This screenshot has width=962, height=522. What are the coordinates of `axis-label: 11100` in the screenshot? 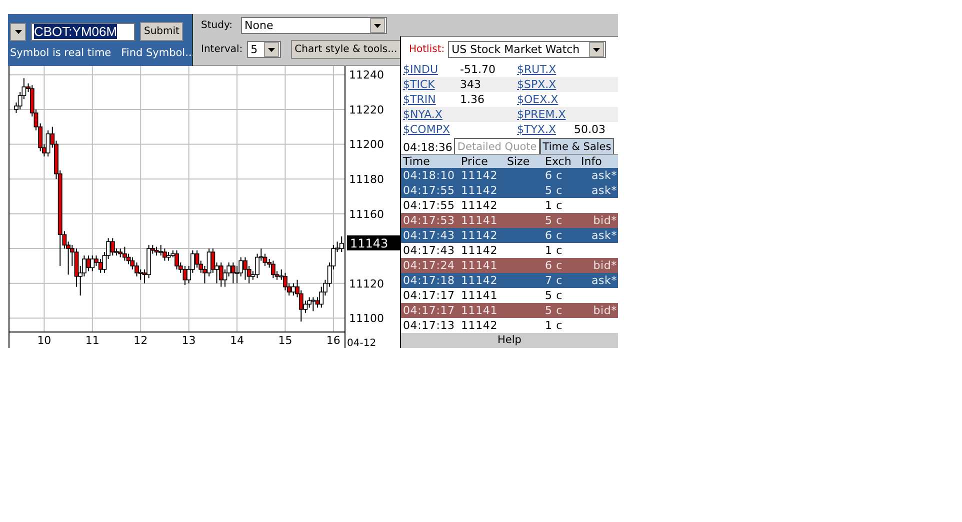 It's located at (366, 319).